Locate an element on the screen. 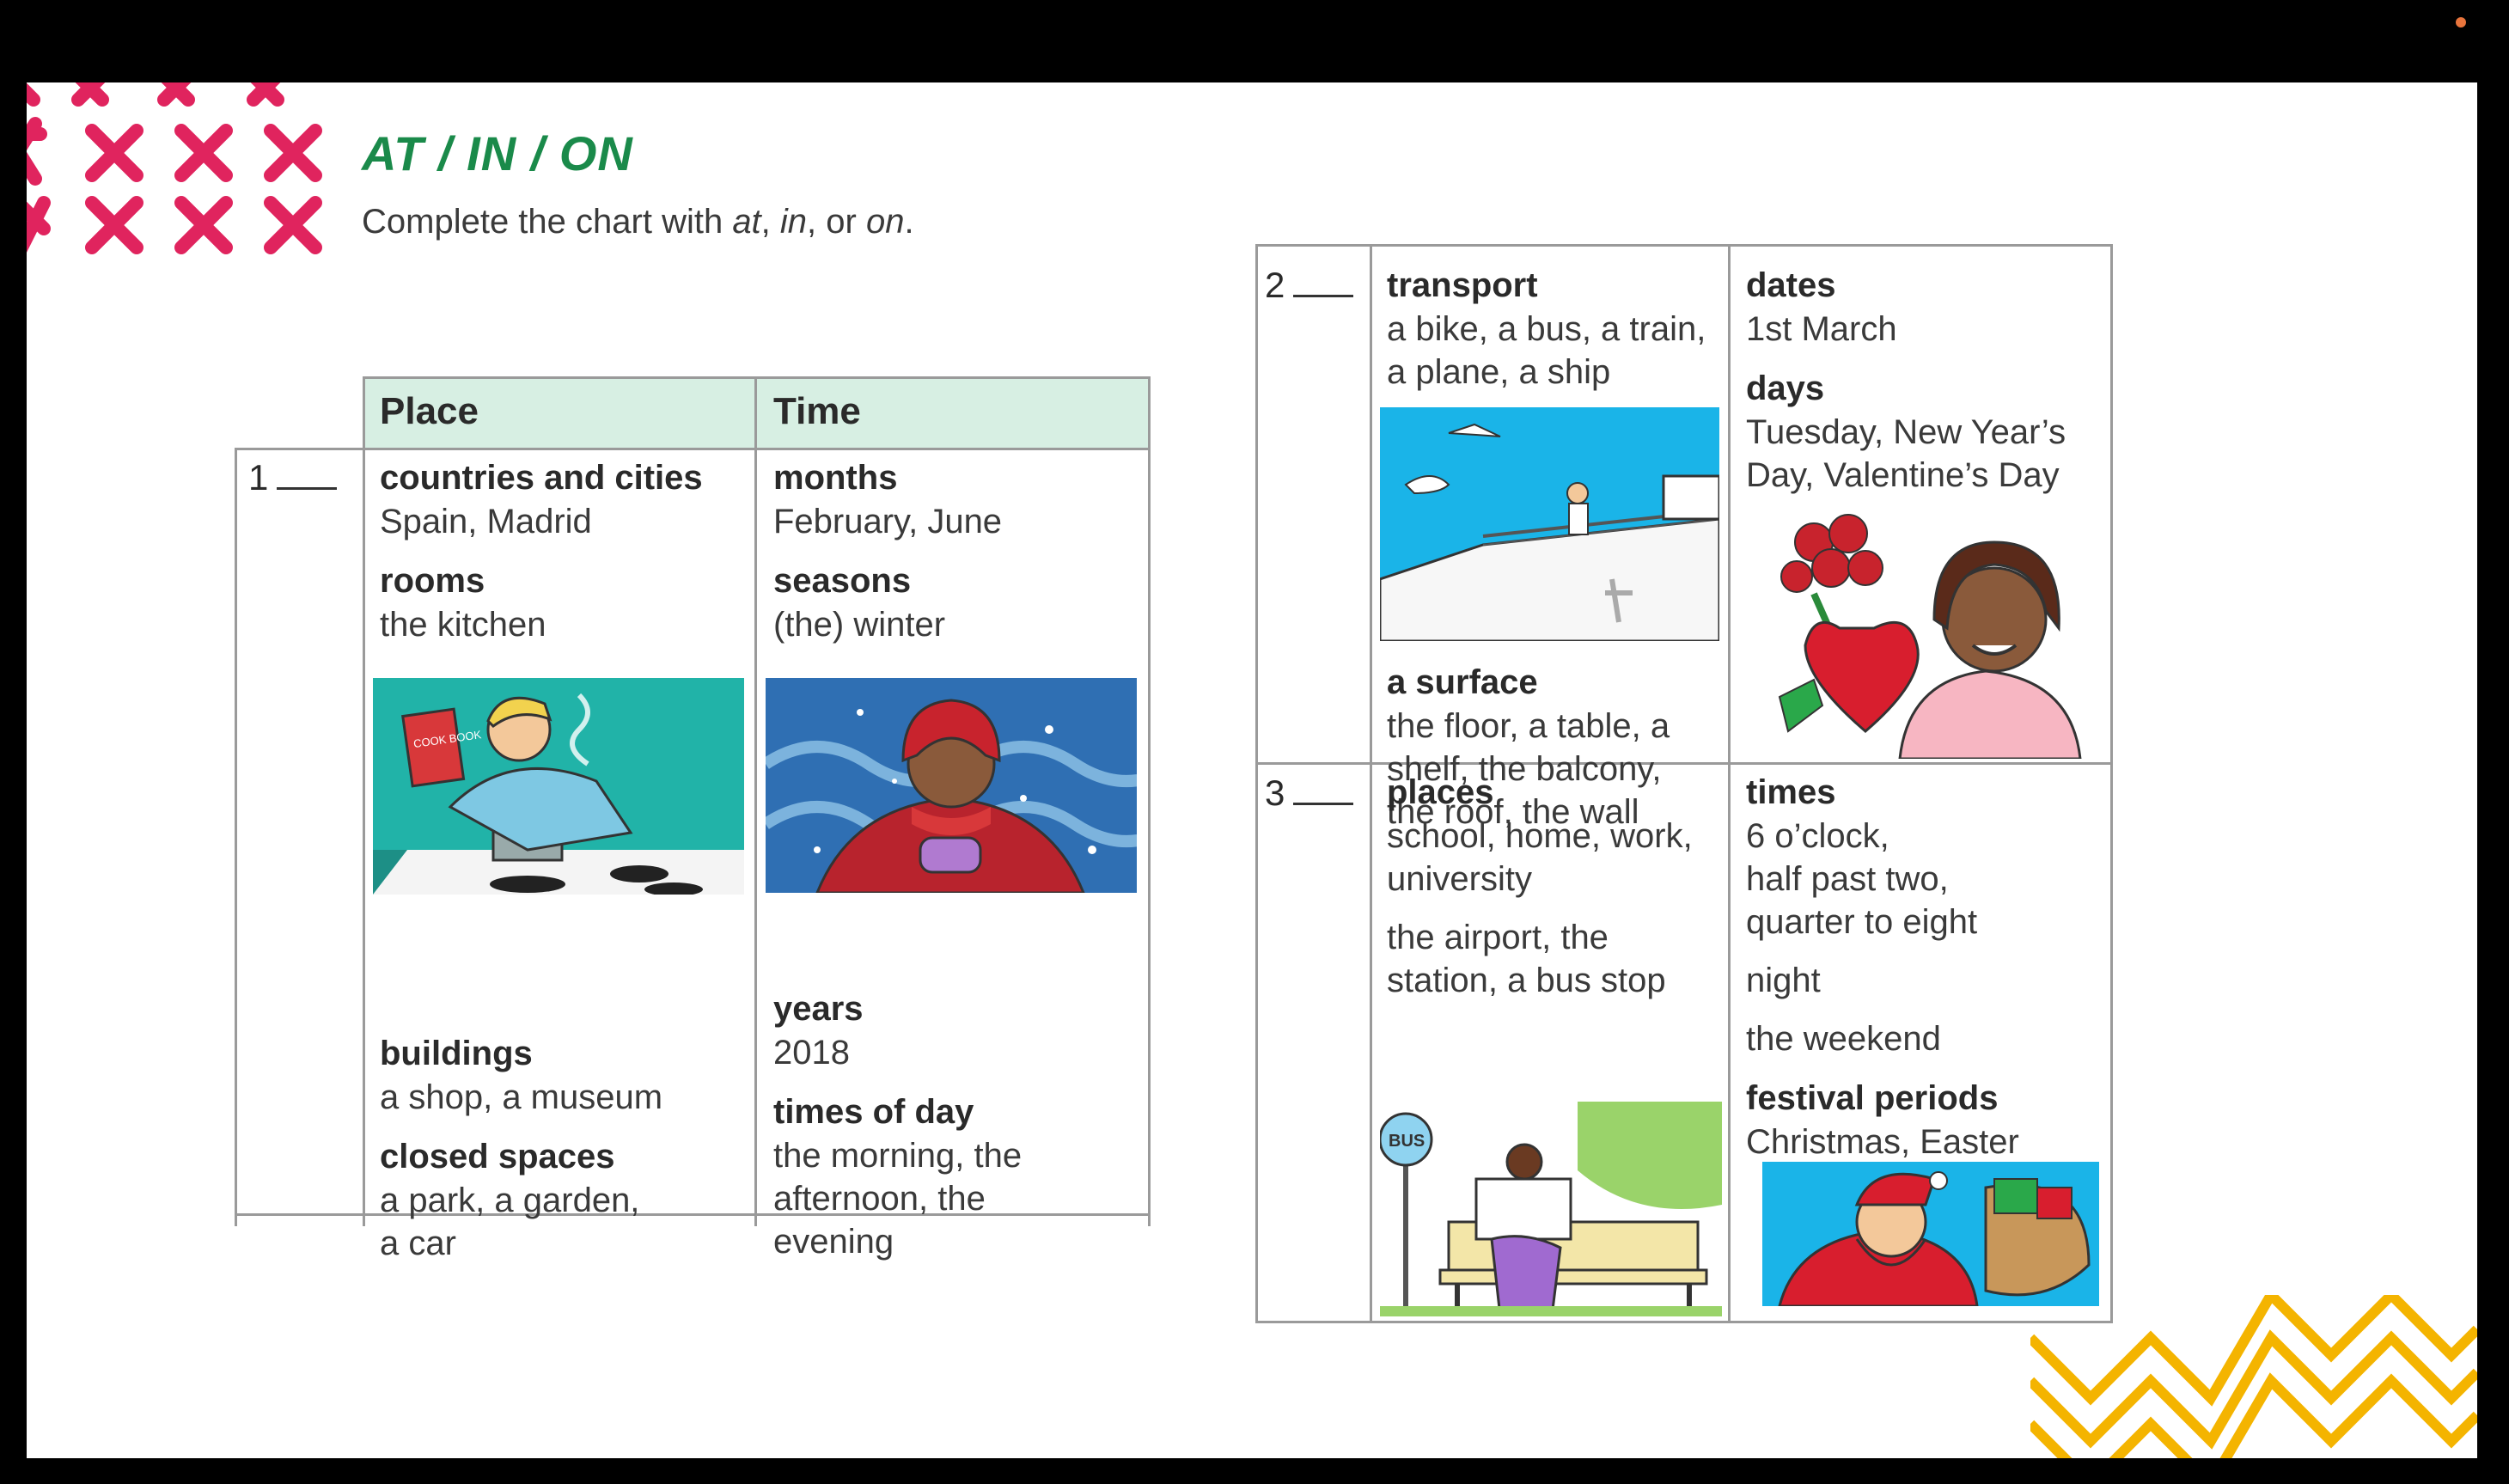  category-items: a bike, a bus, a train, is located at coordinates (1547, 329).